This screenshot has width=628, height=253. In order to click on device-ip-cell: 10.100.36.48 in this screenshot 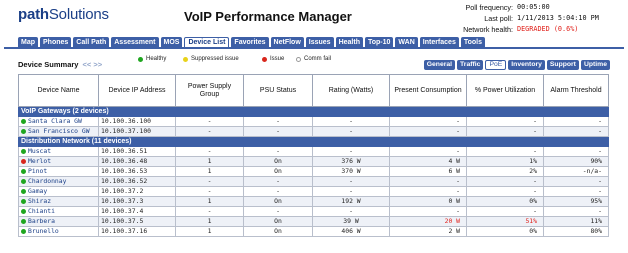, I will do `click(137, 161)`.